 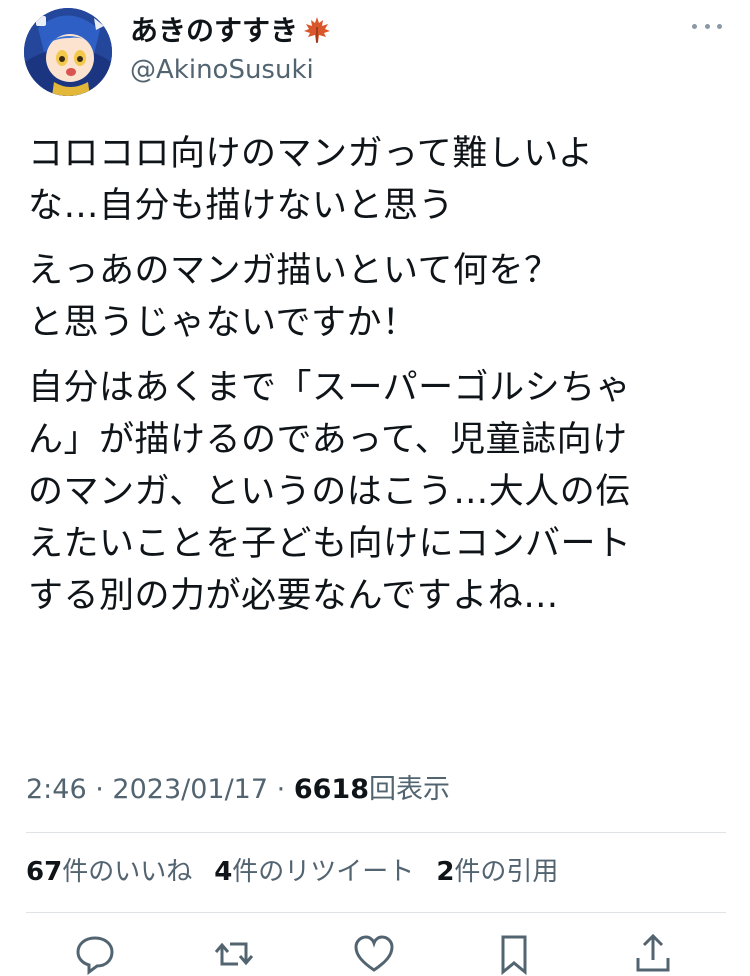 I want to click on tweet-date: 2023/01/17, so click(x=190, y=789).